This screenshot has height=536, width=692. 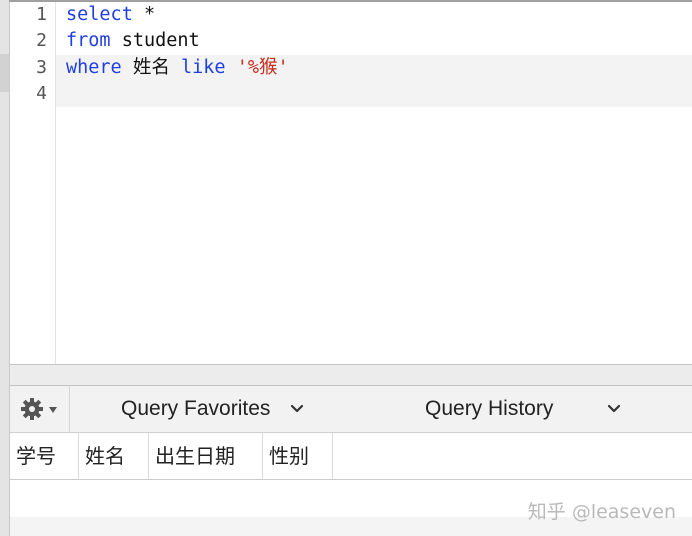 I want to click on sql-text: student, so click(x=155, y=40).